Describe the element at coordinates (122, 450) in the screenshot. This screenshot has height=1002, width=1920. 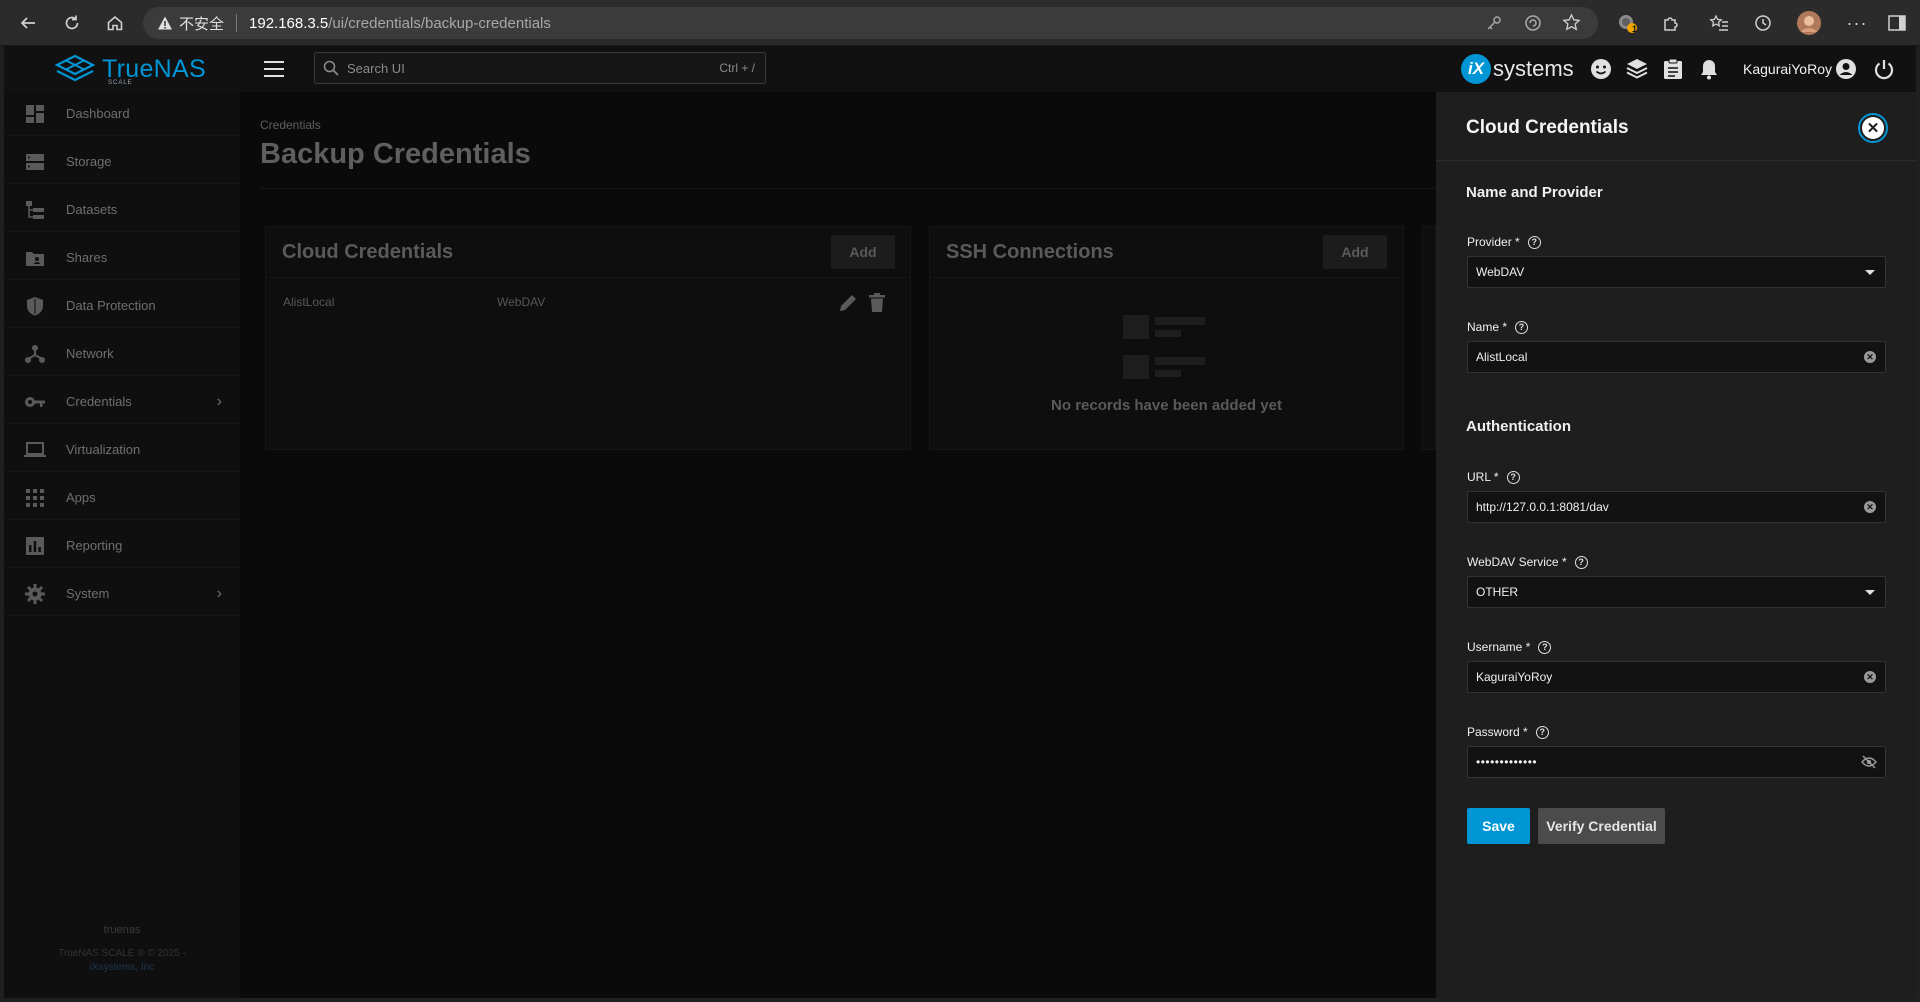
I see `sidebar-item-virtualization: Virtualization` at that location.